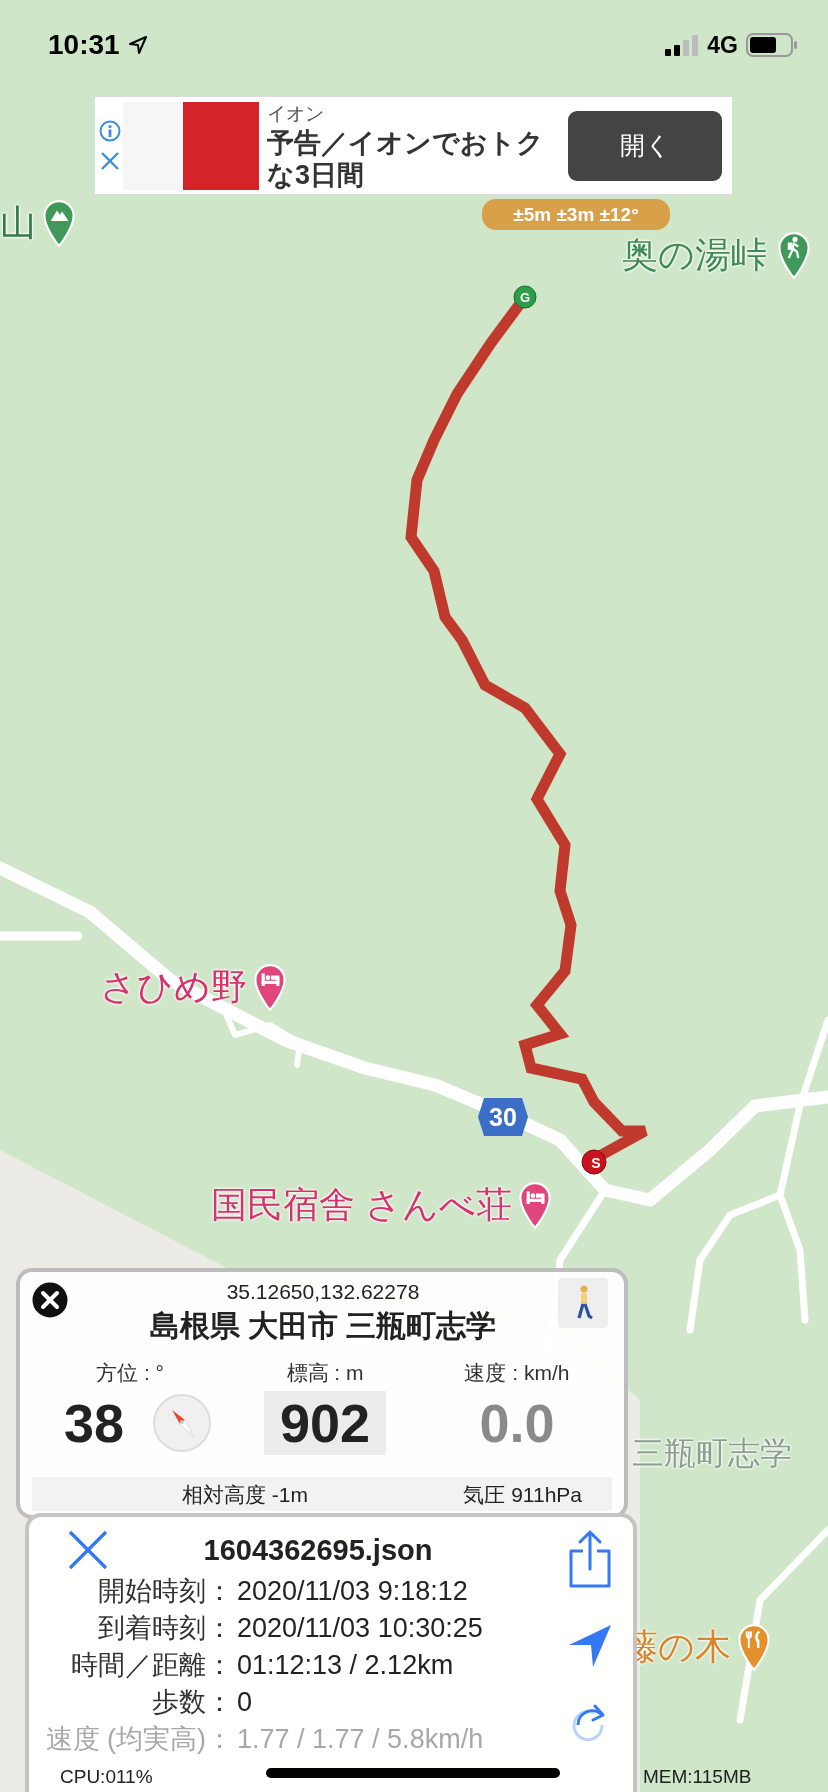 Image resolution: width=828 pixels, height=1792 pixels. I want to click on relative-altitude: 相対高度 -1m, so click(245, 1495).